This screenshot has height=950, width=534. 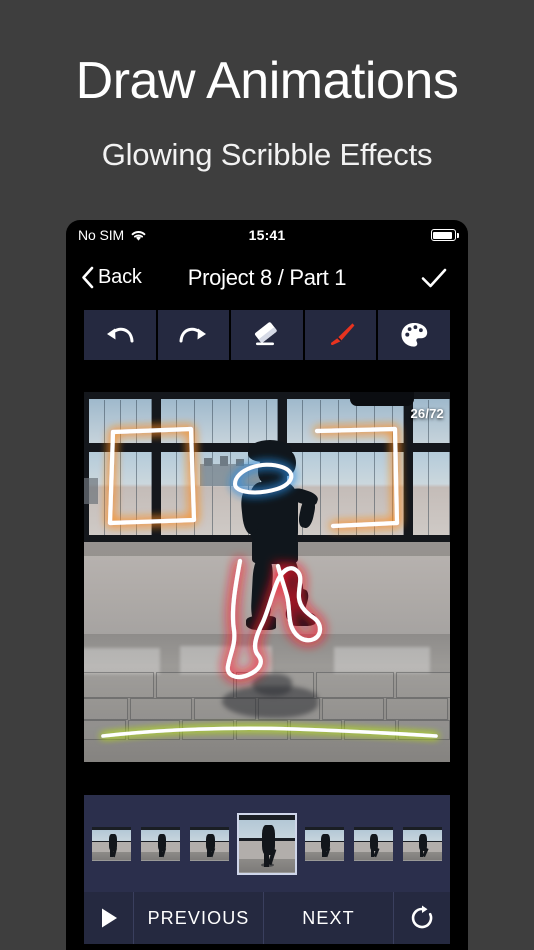 I want to click on redo-arrow-icon, so click(x=193, y=335).